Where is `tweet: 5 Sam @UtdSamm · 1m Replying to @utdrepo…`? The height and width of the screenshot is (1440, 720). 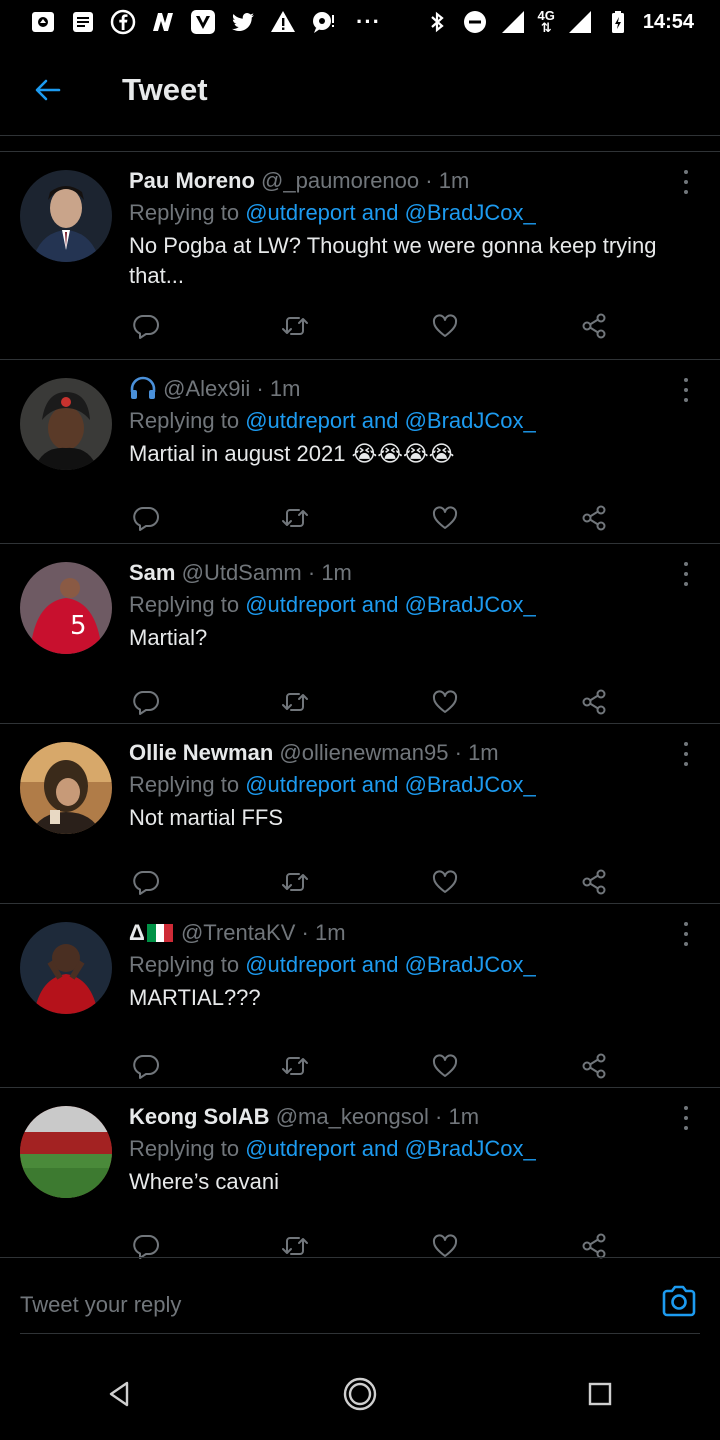
tweet: 5 Sam @UtdSamm · 1m Replying to @utdrepo… is located at coordinates (360, 634).